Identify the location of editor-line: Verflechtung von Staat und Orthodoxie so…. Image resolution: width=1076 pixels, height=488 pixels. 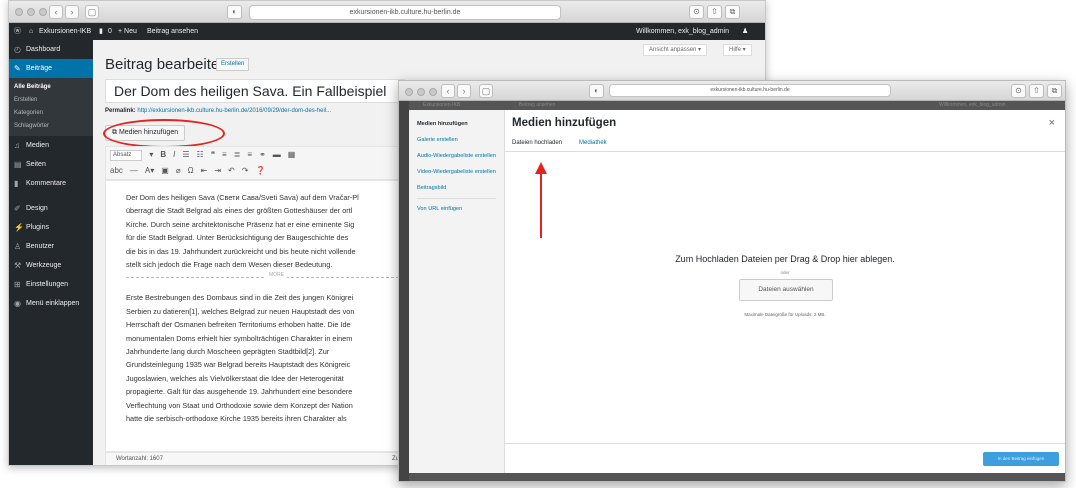
(239, 405).